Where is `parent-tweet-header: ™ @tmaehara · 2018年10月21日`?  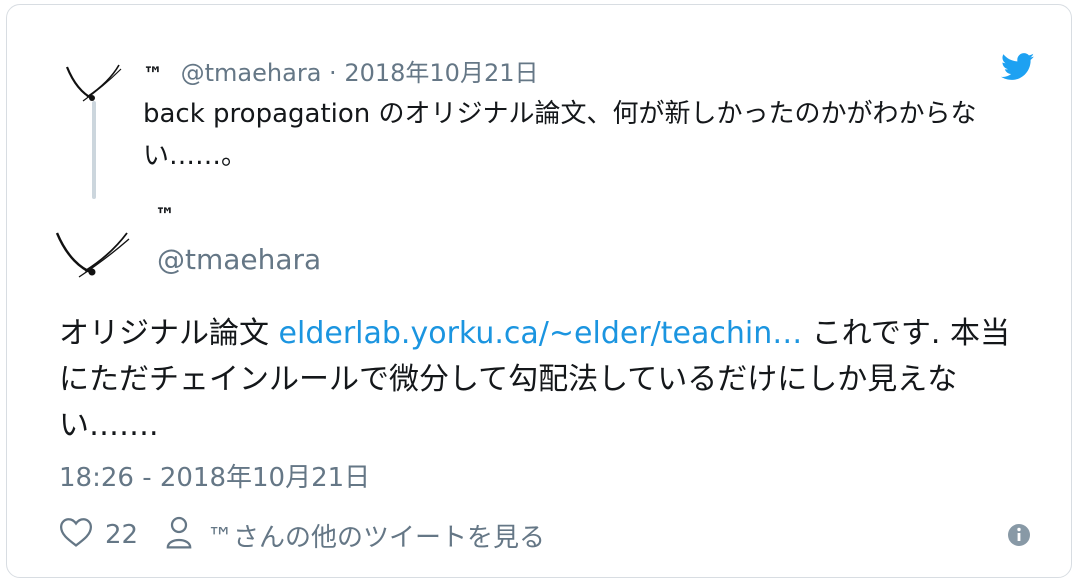 parent-tweet-header: ™ @tmaehara · 2018年10月21日 is located at coordinates (340, 70).